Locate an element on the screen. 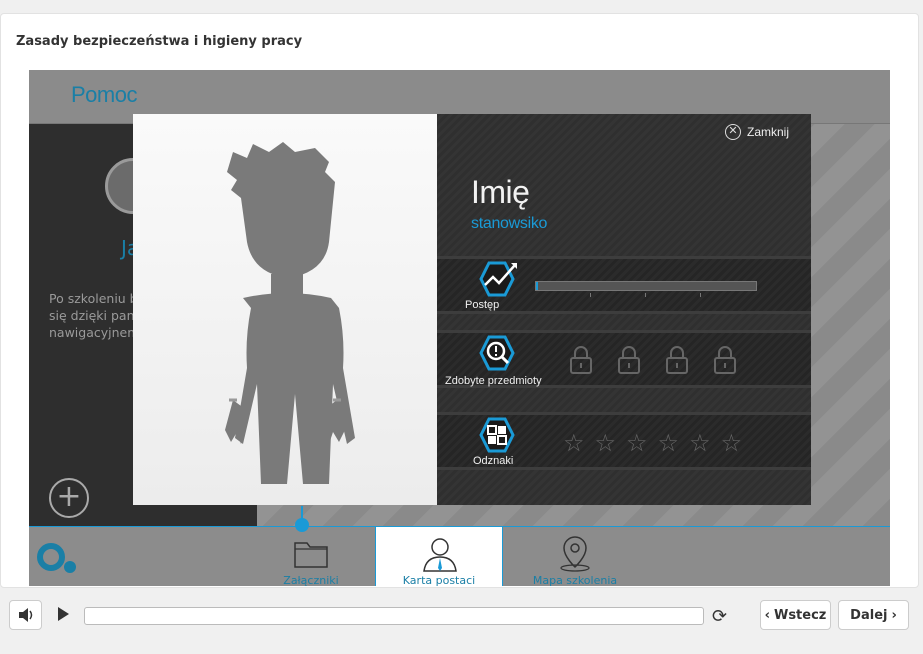 This screenshot has height=654, width=923. nav-item-attachments: Załączniki is located at coordinates (311, 556).